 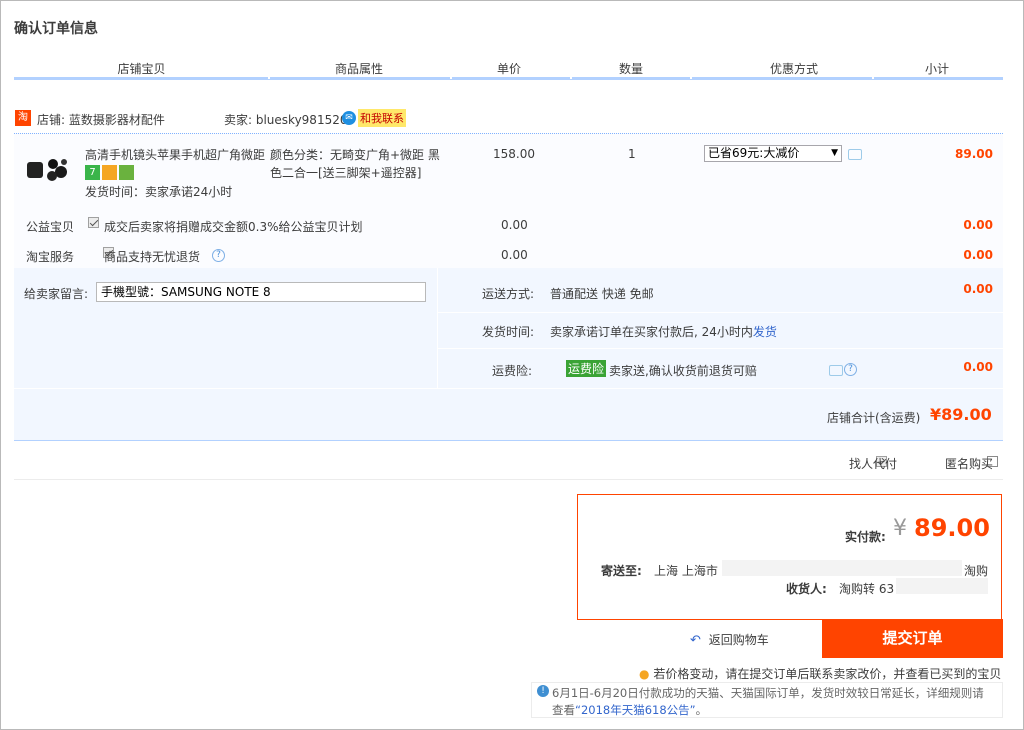 What do you see at coordinates (865, 537) in the screenshot?
I see `actual-payment-label: 实付款:` at bounding box center [865, 537].